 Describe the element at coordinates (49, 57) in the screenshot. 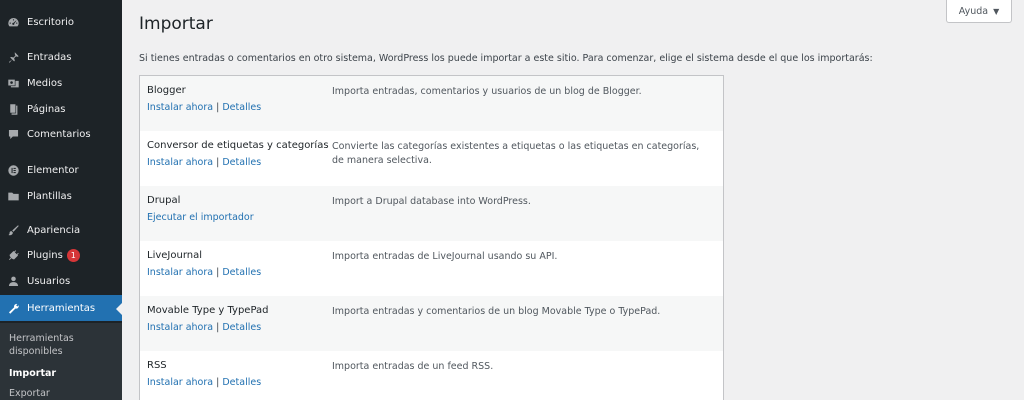

I see `sidebar-item-label: Entradas` at that location.